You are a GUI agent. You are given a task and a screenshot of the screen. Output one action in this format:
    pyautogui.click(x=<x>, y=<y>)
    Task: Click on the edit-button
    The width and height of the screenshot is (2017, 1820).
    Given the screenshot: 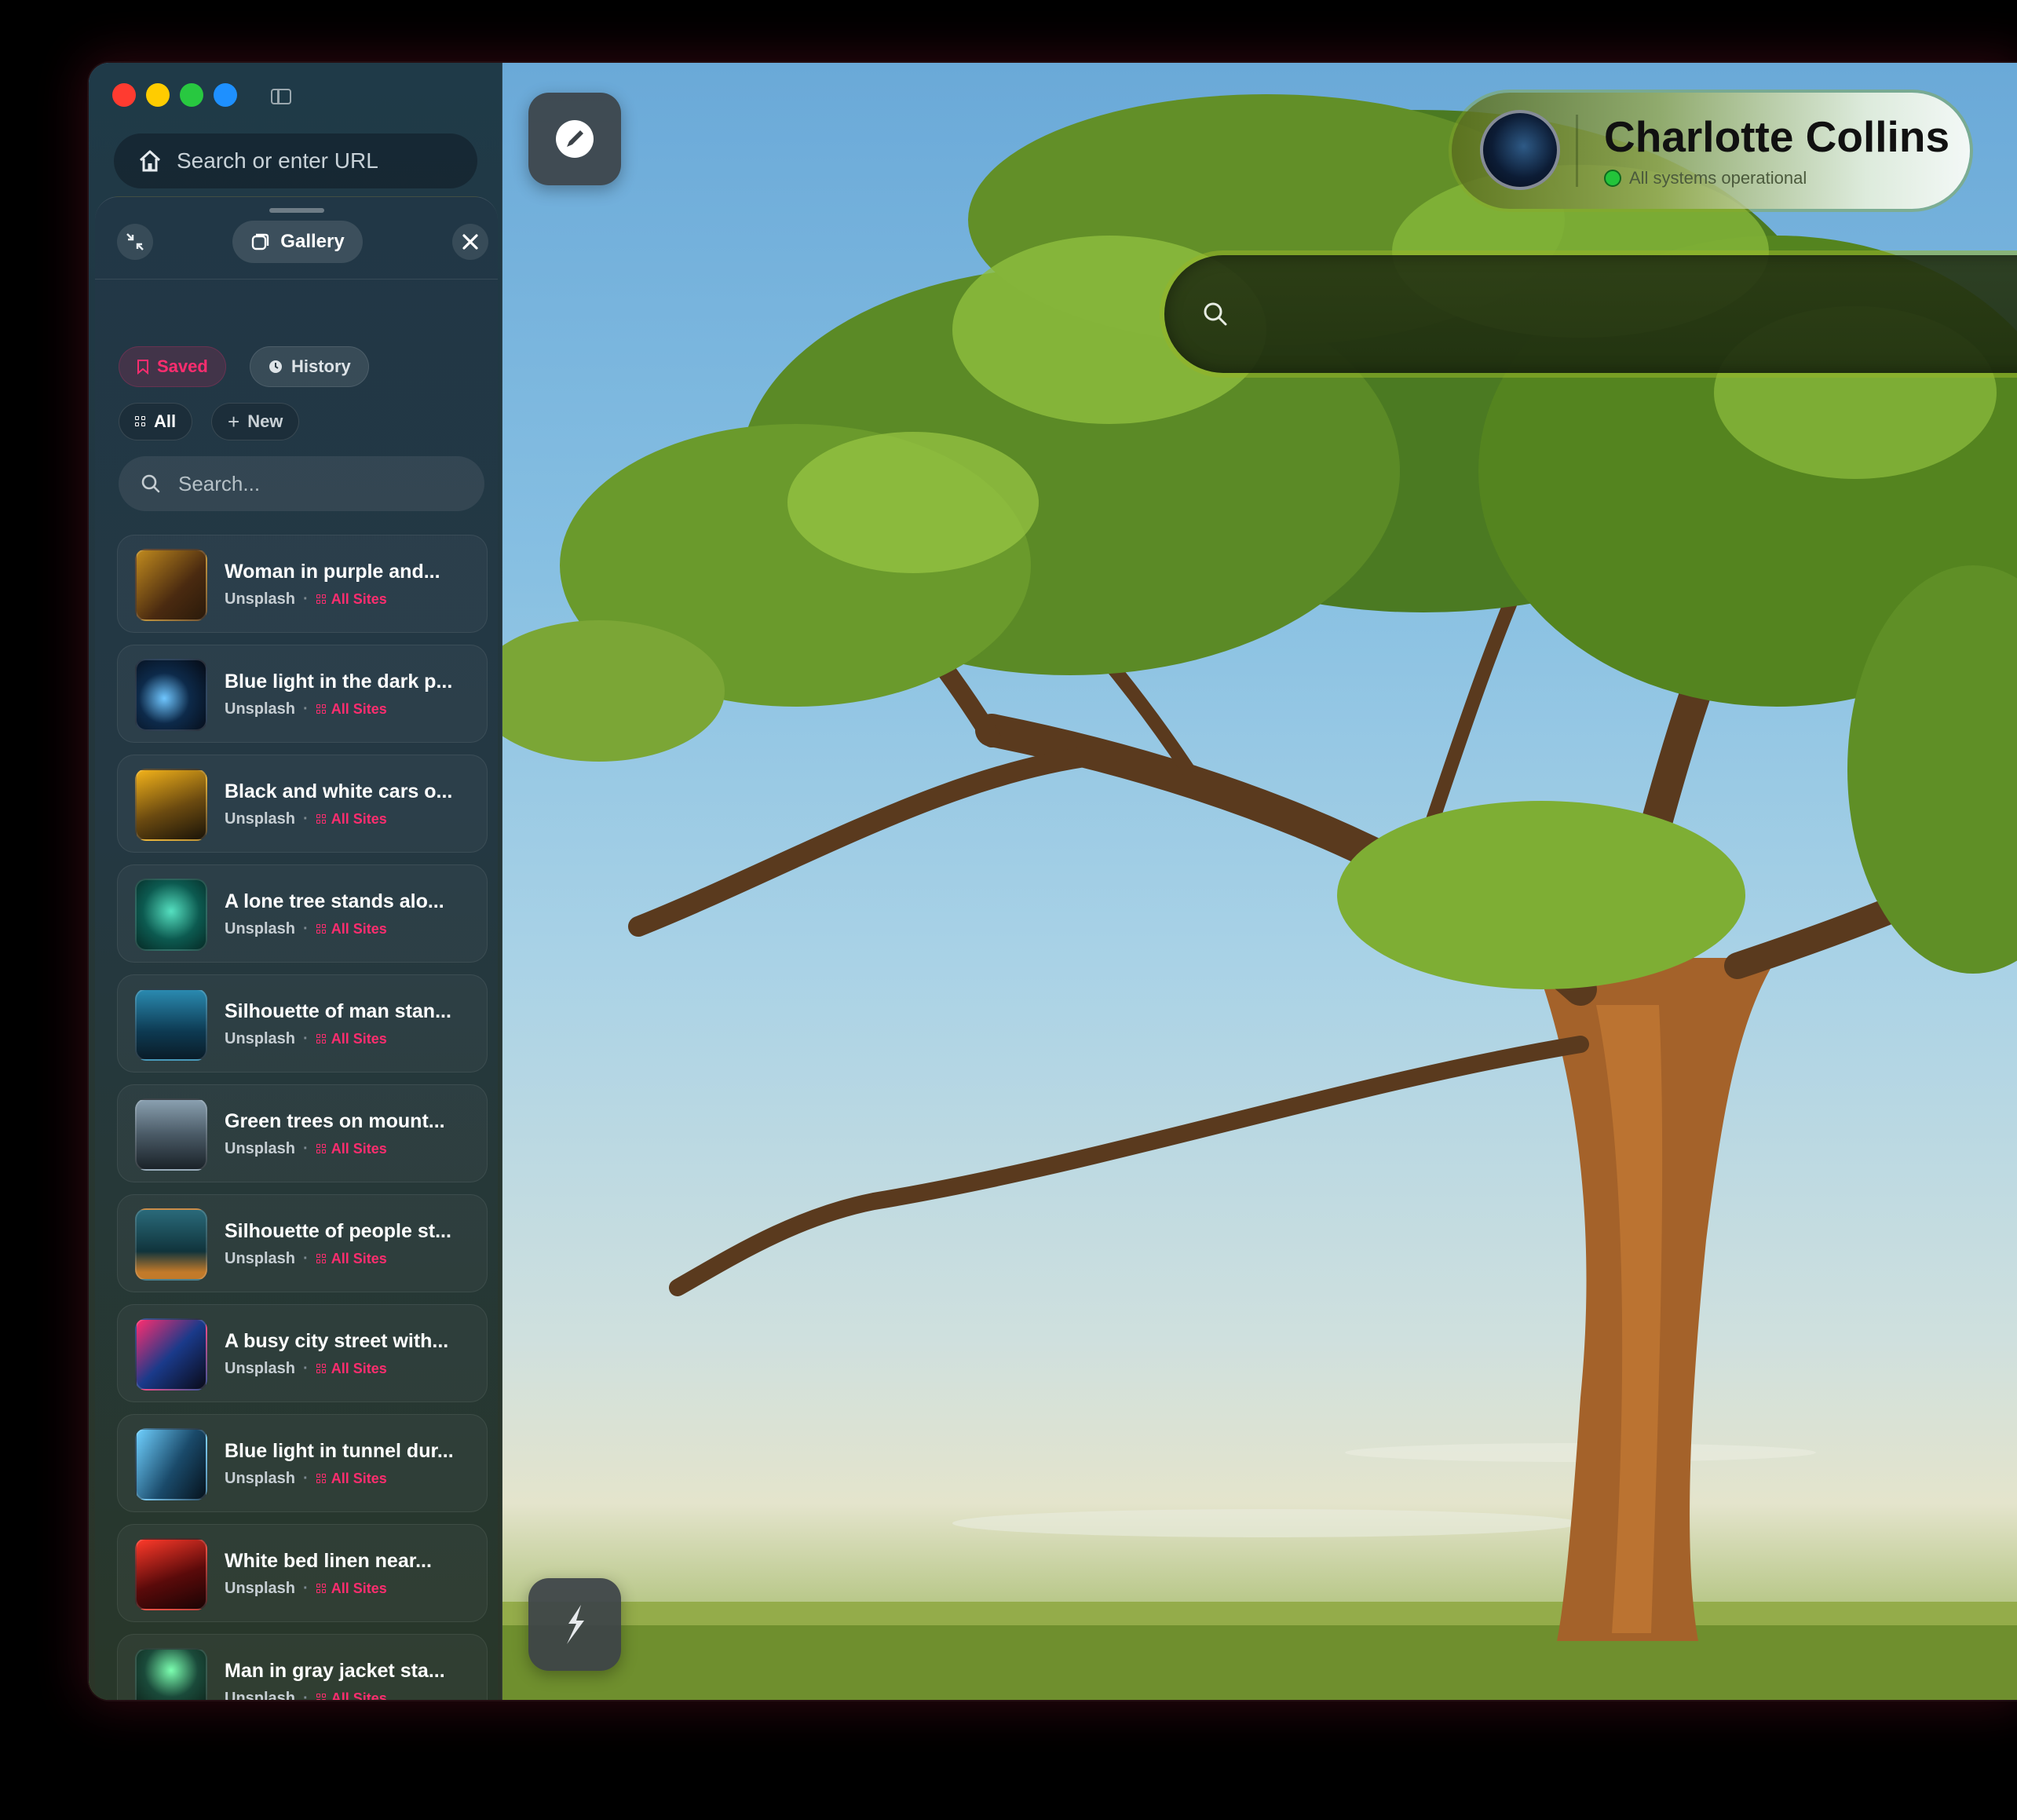 What is the action you would take?
    pyautogui.click(x=574, y=139)
    